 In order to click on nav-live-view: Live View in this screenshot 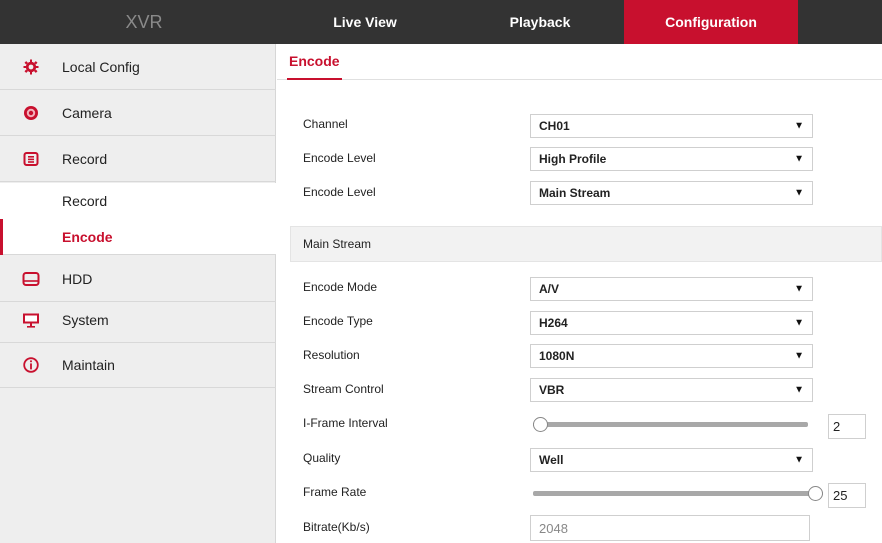, I will do `click(365, 22)`.